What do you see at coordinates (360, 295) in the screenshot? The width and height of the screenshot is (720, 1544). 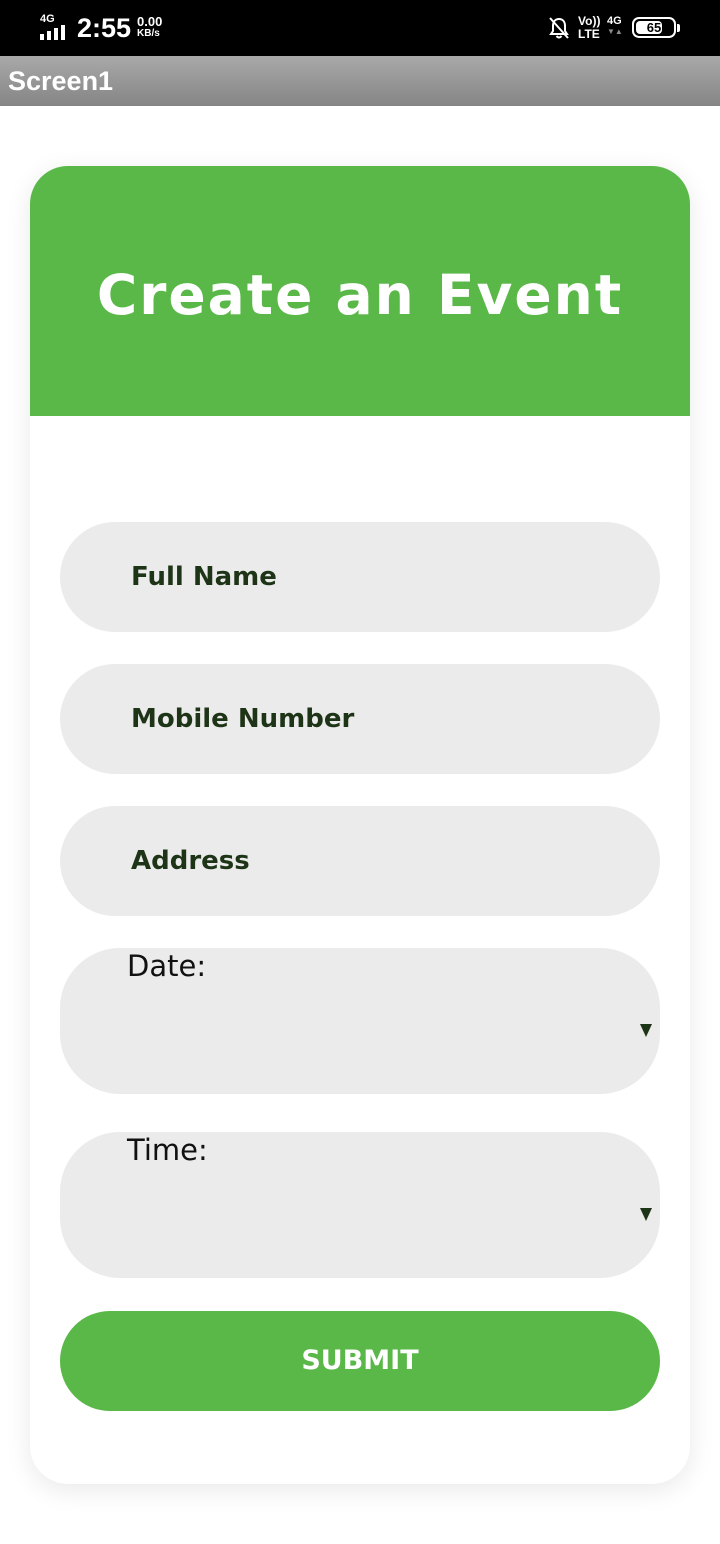 I see `form-heading: Create an Event` at bounding box center [360, 295].